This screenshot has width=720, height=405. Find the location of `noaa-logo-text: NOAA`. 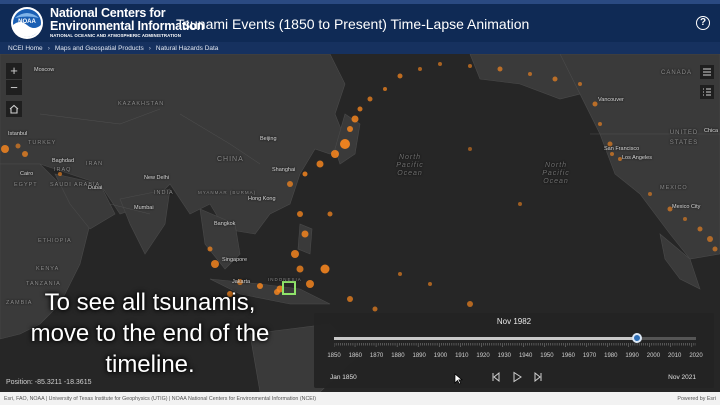

noaa-logo-text: NOAA is located at coordinates (27, 22).